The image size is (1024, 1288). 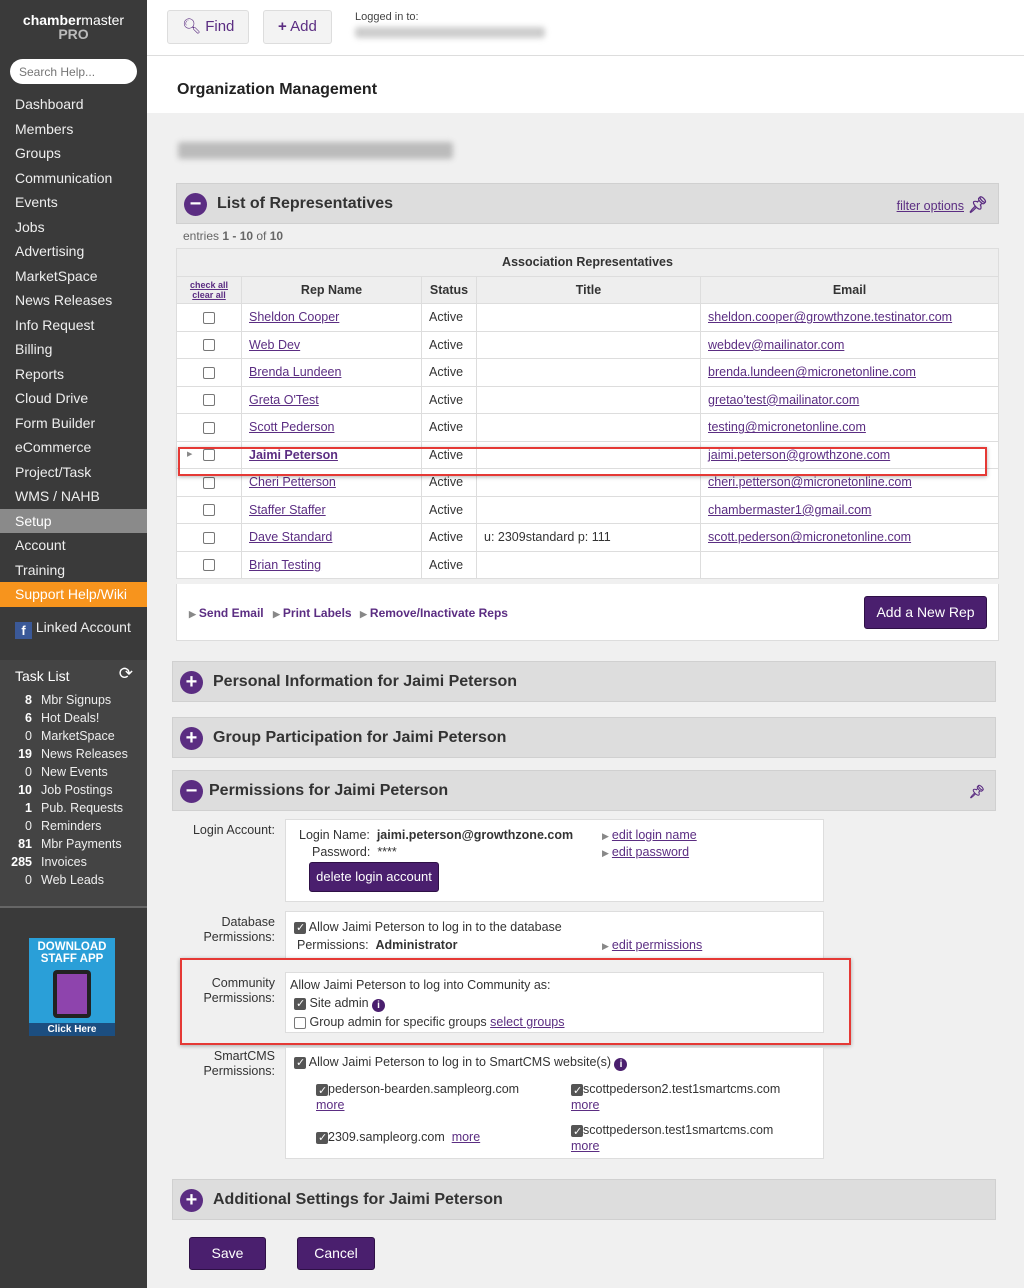 What do you see at coordinates (294, 317) in the screenshot?
I see `rep-name-link: Sheldon Cooper` at bounding box center [294, 317].